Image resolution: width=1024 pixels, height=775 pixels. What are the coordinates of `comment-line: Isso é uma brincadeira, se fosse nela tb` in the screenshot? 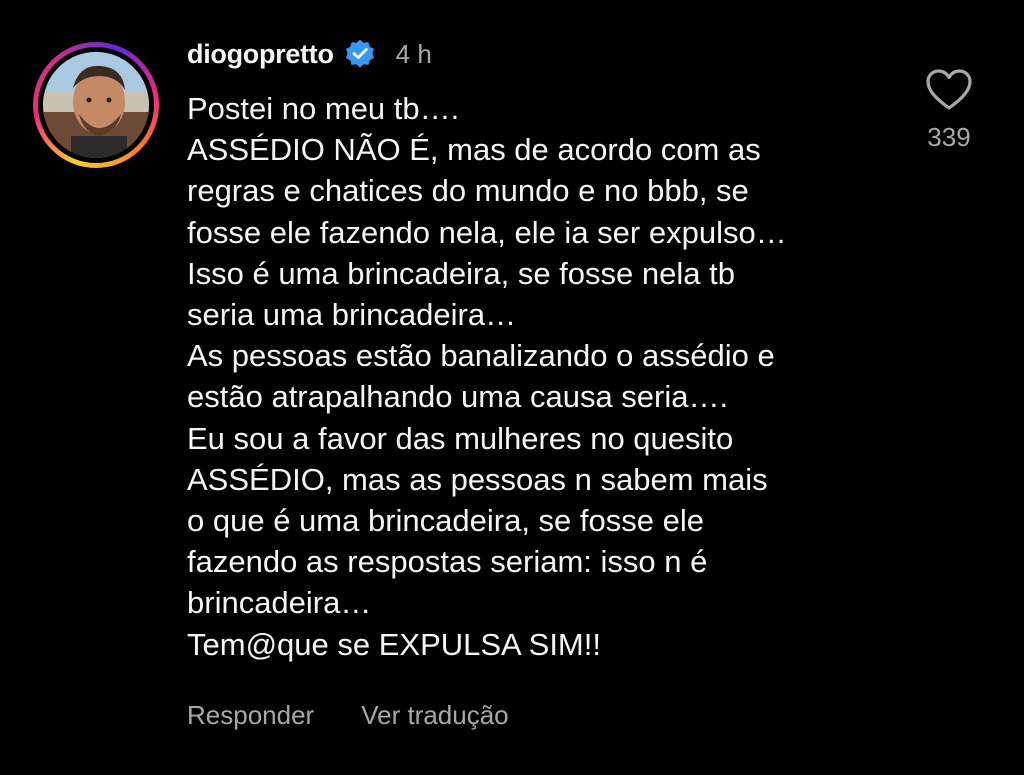 It's located at (461, 273).